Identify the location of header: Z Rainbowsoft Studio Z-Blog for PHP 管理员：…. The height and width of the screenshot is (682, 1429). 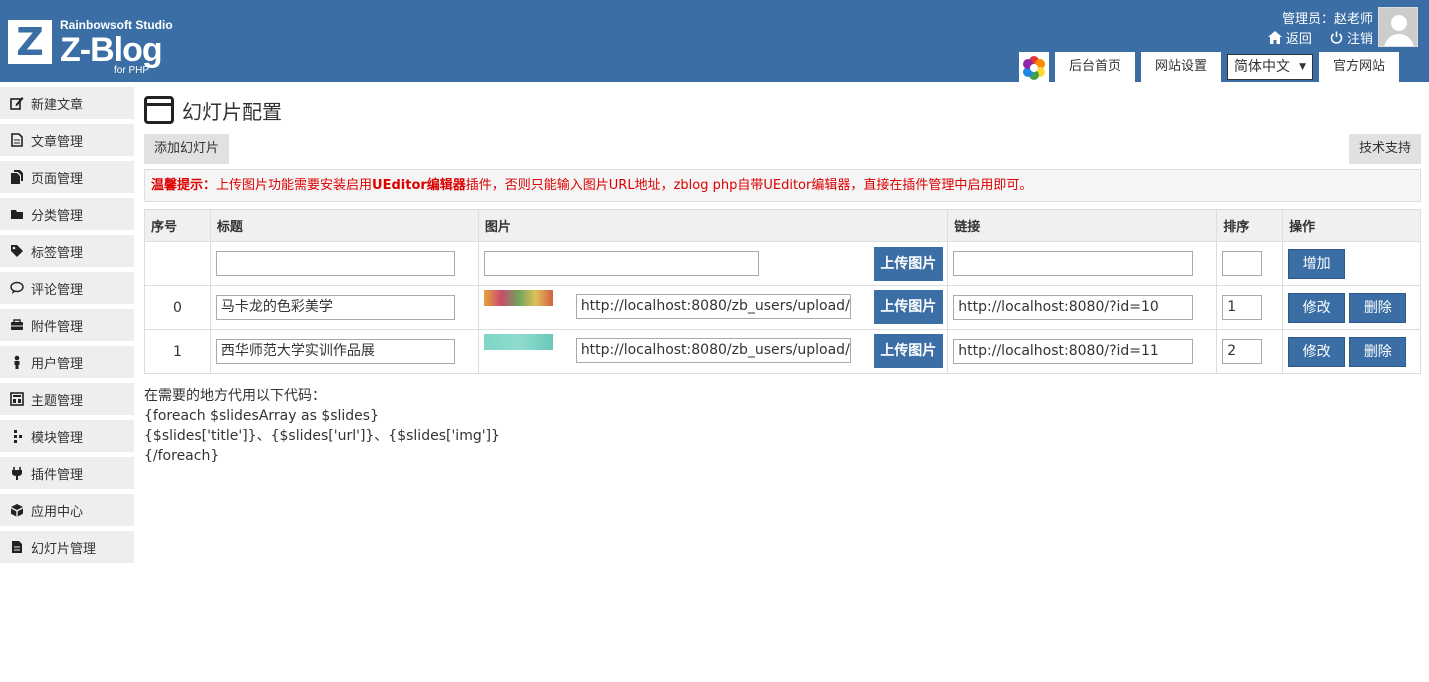
(714, 41).